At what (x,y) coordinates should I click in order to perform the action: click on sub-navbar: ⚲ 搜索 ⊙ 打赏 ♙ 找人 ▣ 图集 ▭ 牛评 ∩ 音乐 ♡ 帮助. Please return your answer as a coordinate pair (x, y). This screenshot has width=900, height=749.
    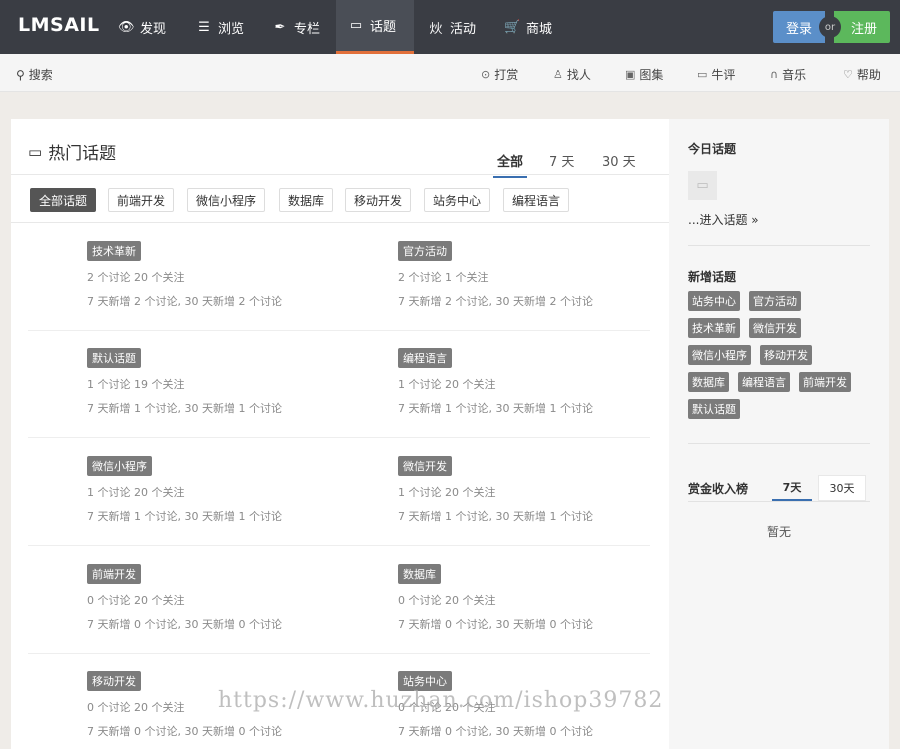
    Looking at the image, I should click on (450, 73).